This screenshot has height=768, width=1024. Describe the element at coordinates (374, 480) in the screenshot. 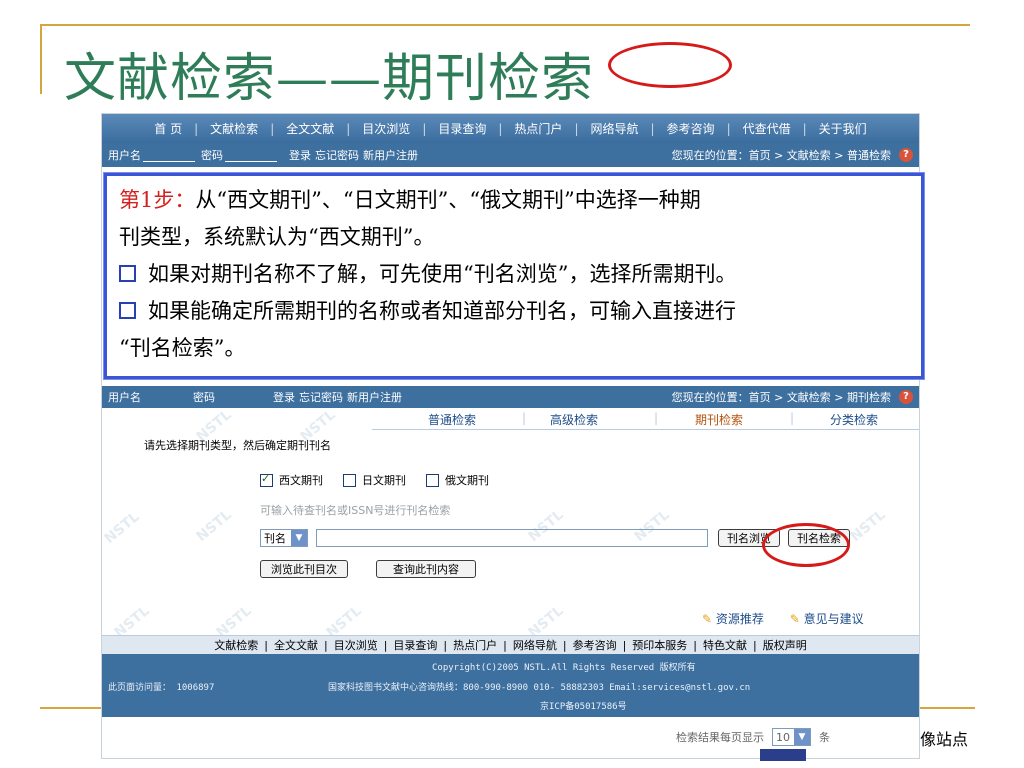

I see `journal-type-options: 西文期刊 日文期刊 俄文期刊` at that location.